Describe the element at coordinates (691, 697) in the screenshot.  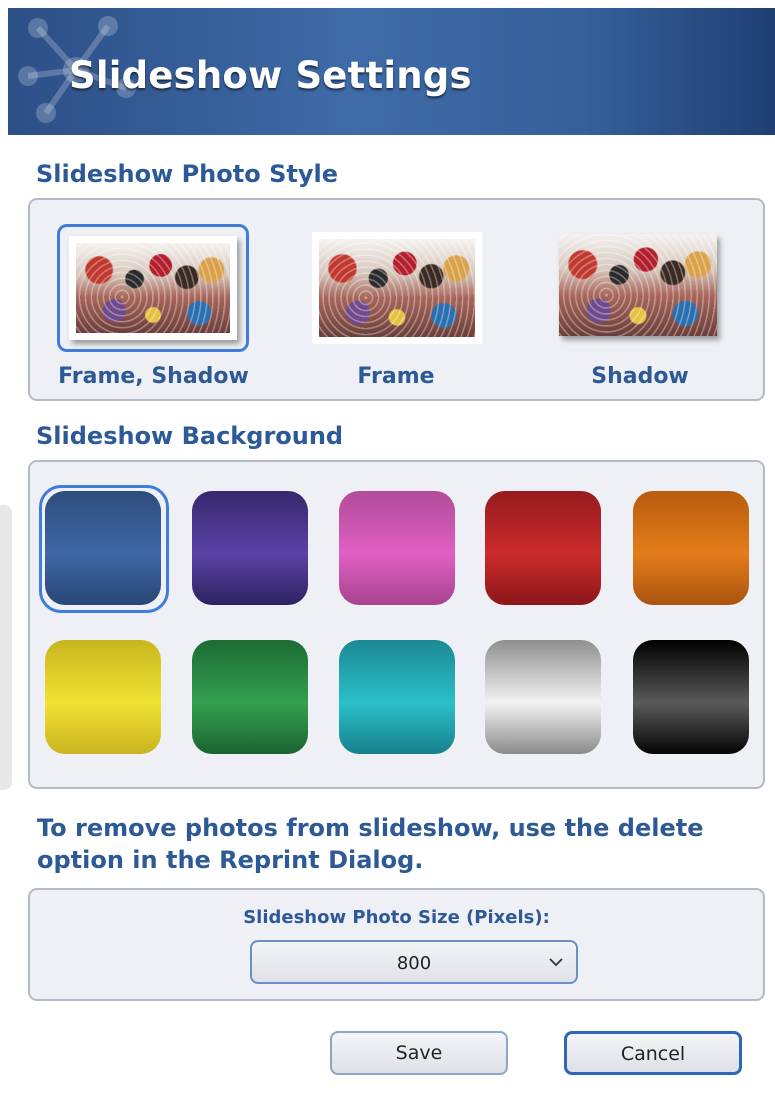
I see `background-swatch-black` at that location.